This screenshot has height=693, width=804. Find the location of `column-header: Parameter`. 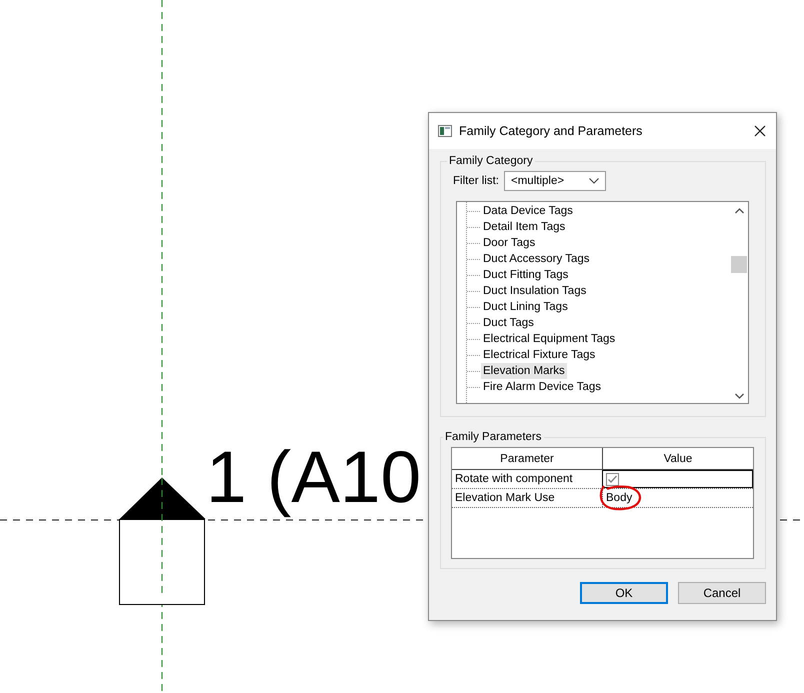

column-header: Parameter is located at coordinates (527, 458).